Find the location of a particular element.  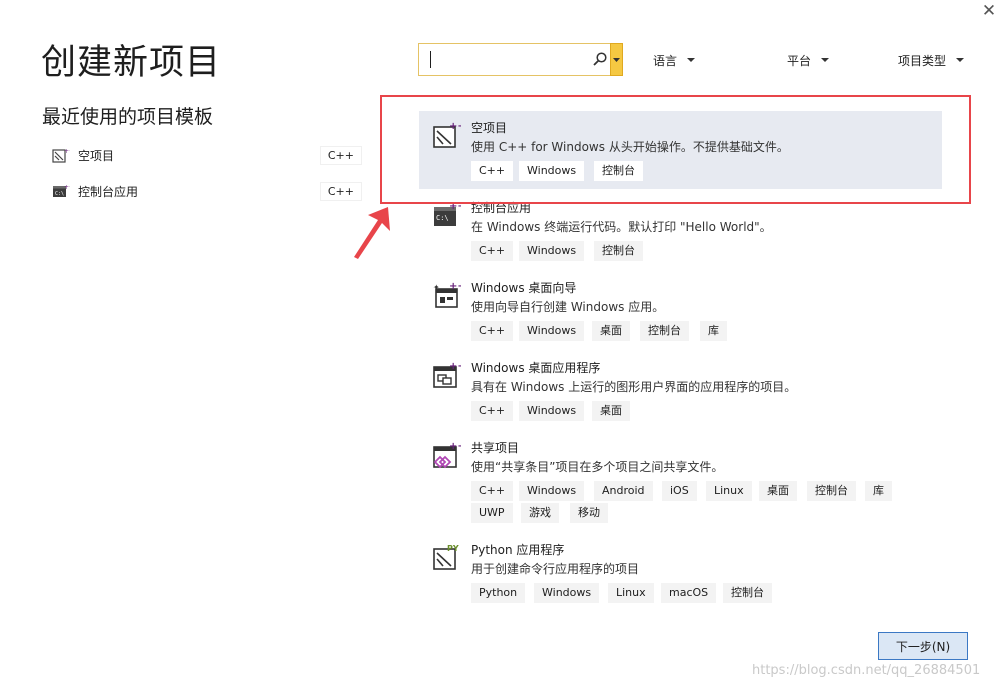

template-title: 共享项目 is located at coordinates (495, 448).